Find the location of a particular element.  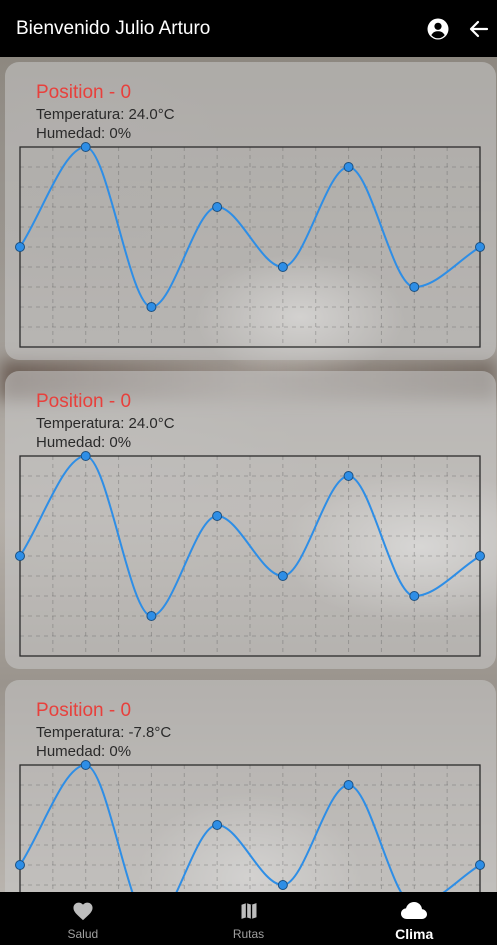

cloud-icon is located at coordinates (414, 912).